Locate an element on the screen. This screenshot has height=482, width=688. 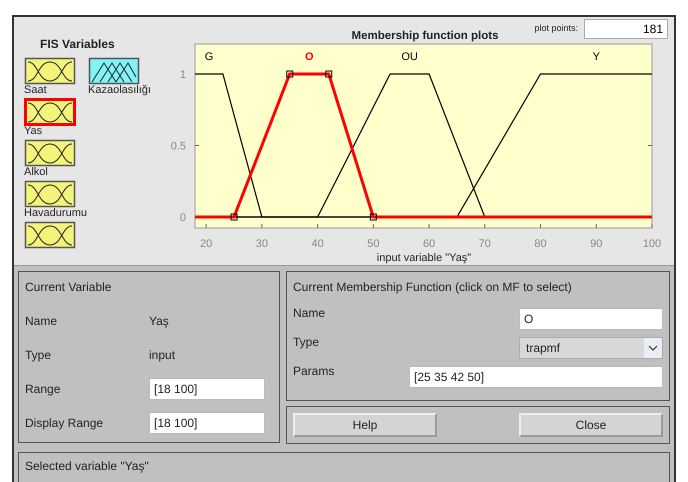
field-label: Display Range is located at coordinates (64, 423).